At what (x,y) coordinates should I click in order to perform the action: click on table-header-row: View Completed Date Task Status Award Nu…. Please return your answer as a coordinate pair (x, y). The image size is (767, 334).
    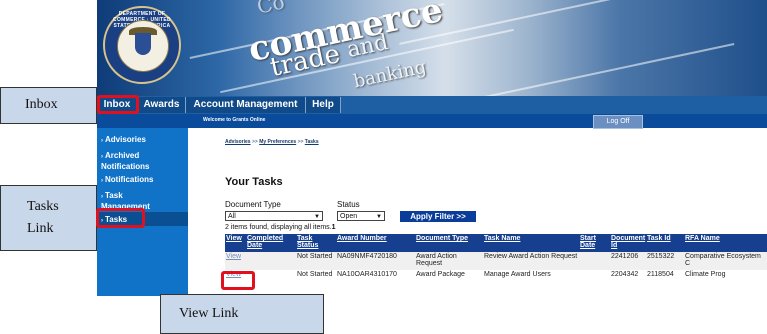
    Looking at the image, I should click on (496, 243).